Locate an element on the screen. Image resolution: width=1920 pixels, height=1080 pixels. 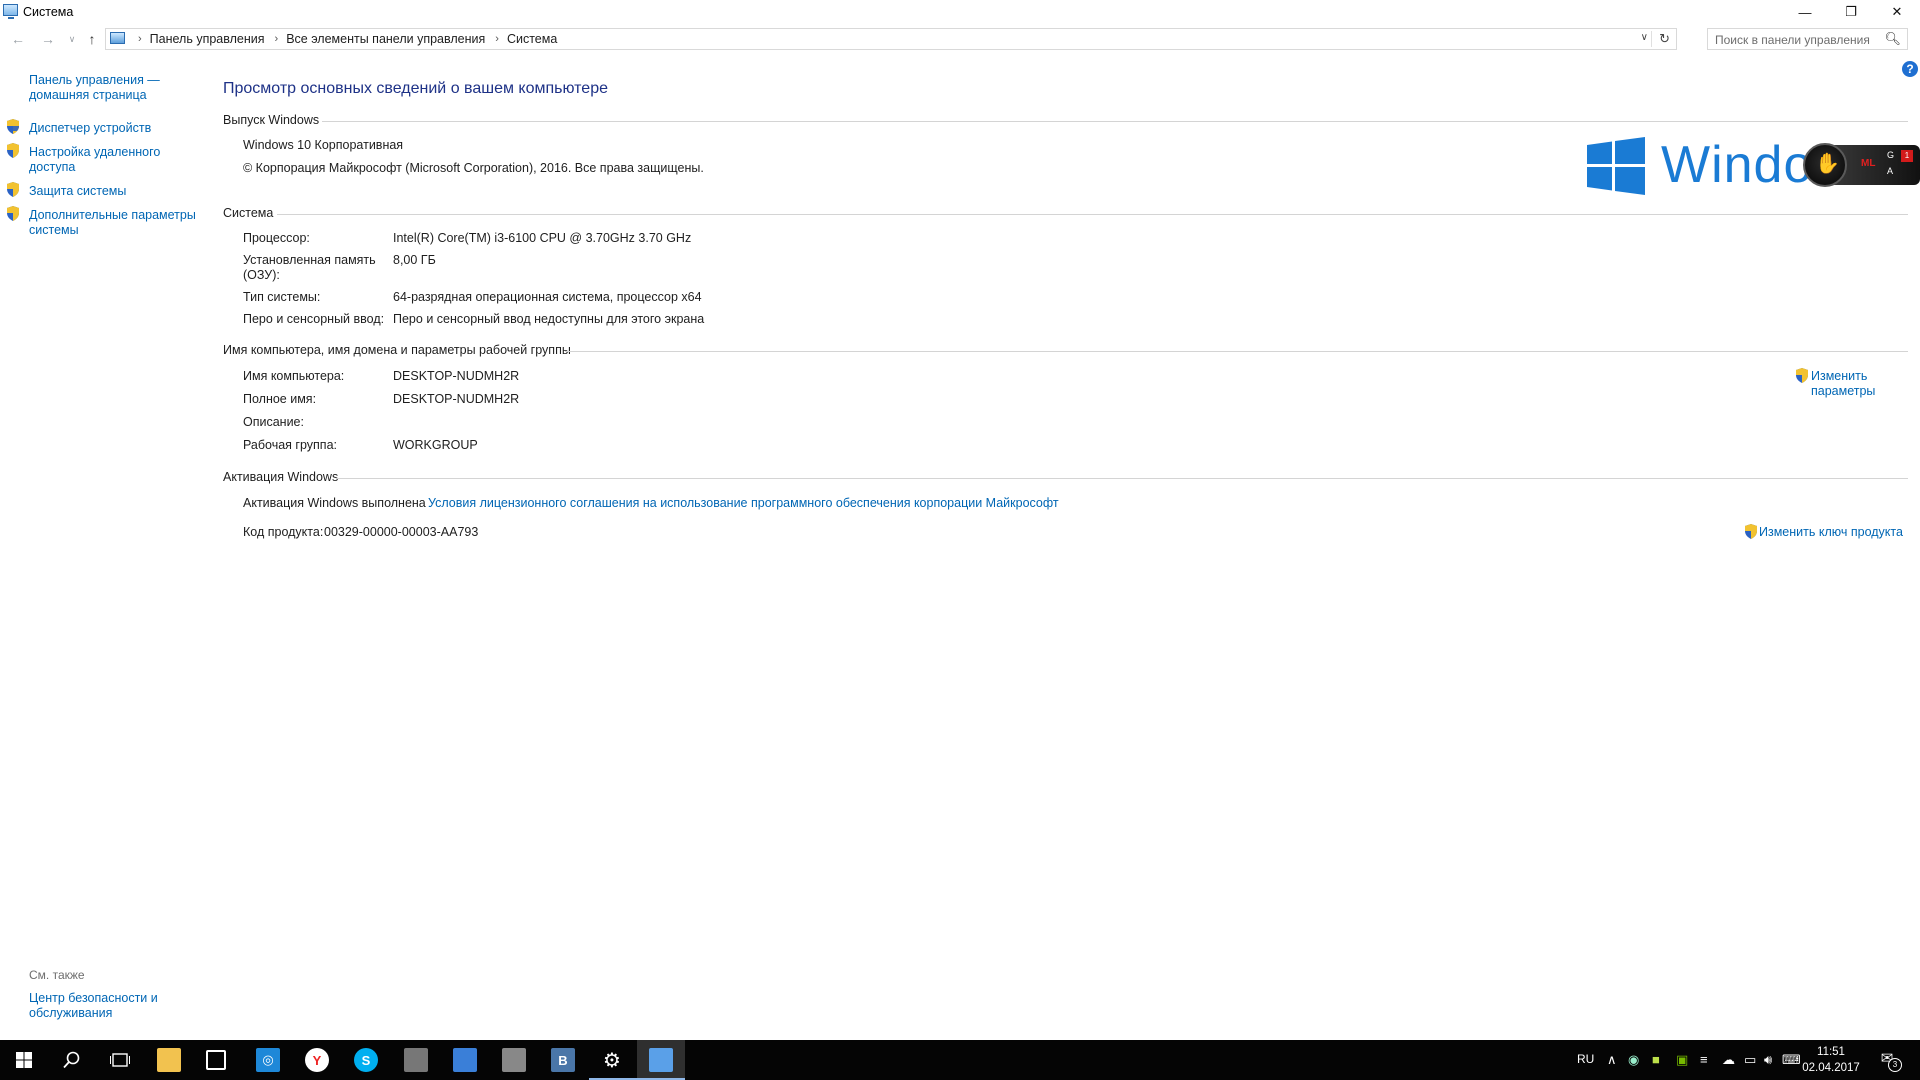
close-icon: ✕ is located at coordinates (1897, 11).